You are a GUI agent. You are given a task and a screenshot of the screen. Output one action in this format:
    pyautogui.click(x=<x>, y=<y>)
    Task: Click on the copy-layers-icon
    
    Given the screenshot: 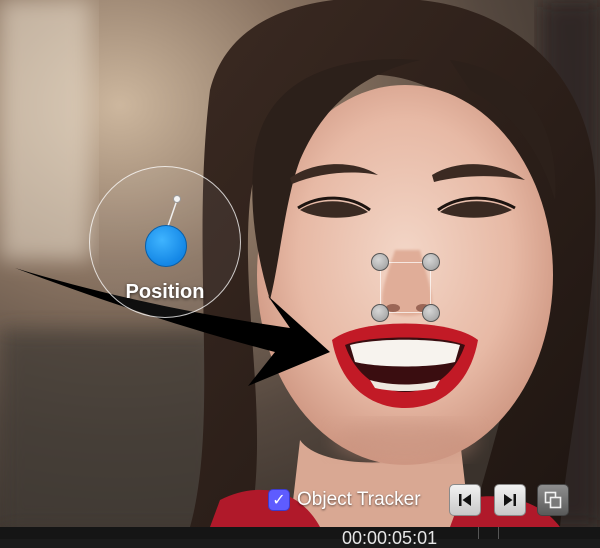 What is the action you would take?
    pyautogui.click(x=553, y=500)
    